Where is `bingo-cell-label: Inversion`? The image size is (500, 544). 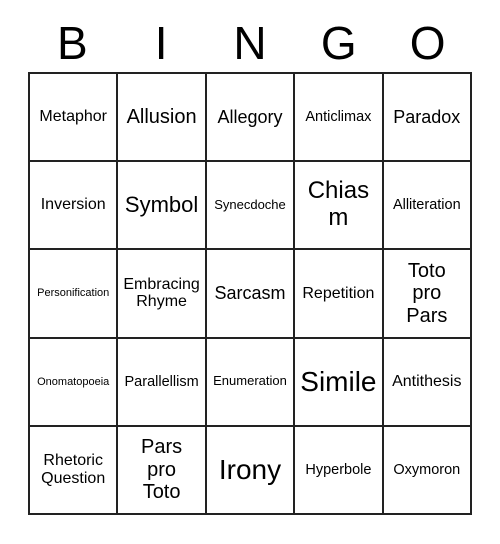
bingo-cell-label: Inversion is located at coordinates (73, 205).